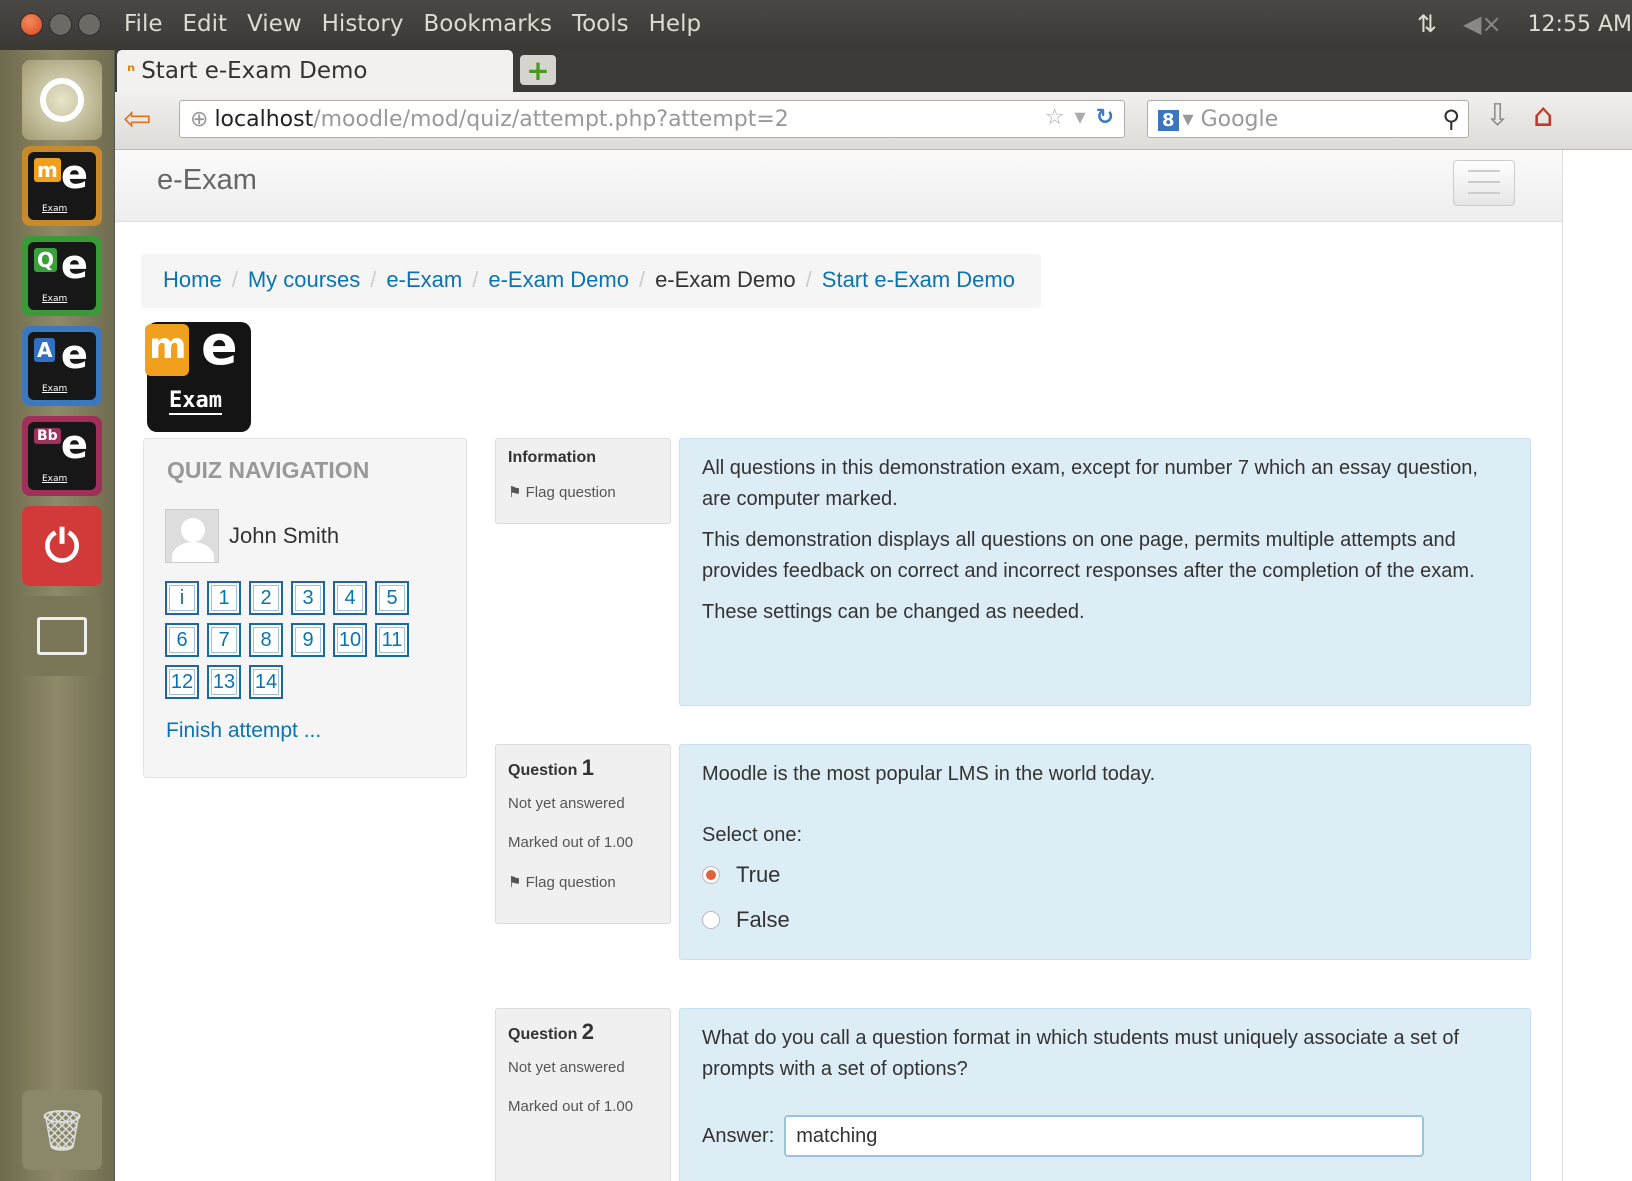 This screenshot has width=1632, height=1181. Describe the element at coordinates (1597, 665) in the screenshot. I see `page-scrollbar` at that location.